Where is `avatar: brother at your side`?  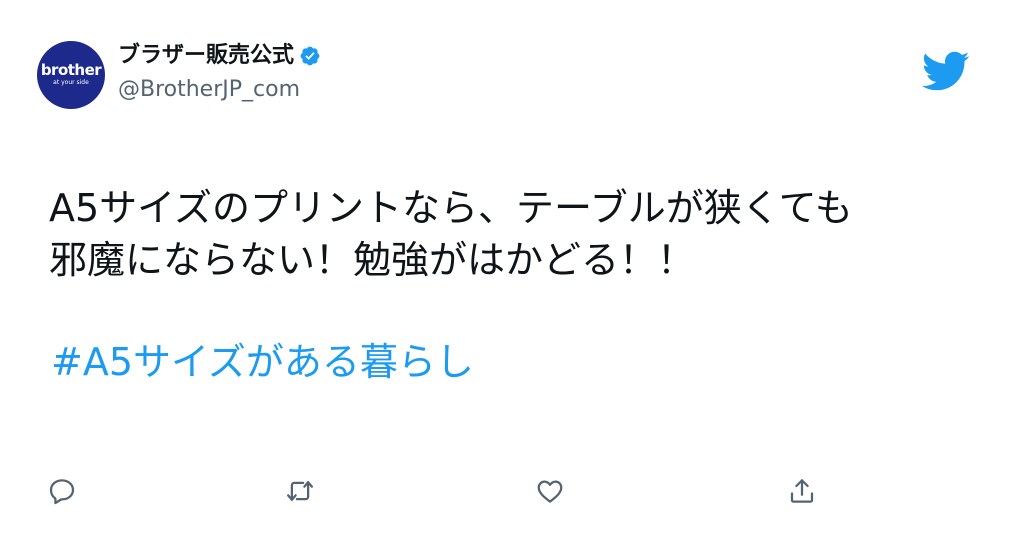 avatar: brother at your side is located at coordinates (71, 75).